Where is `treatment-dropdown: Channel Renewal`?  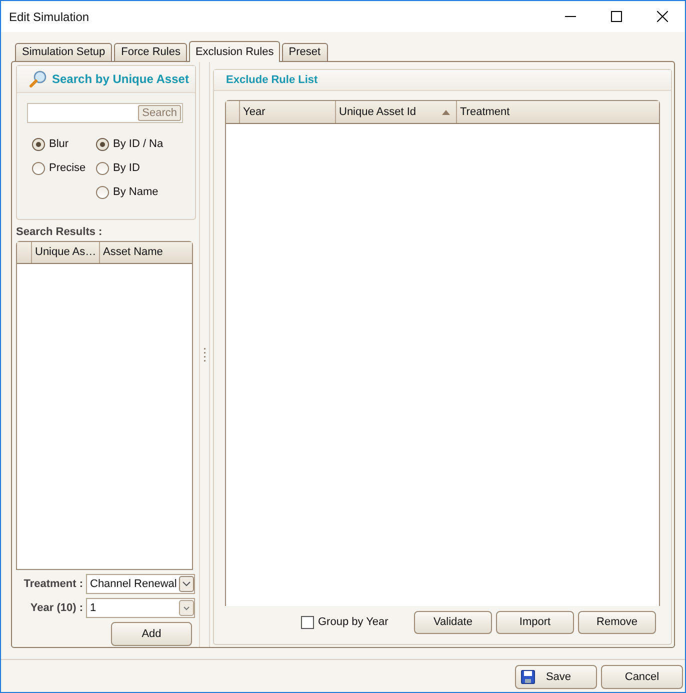
treatment-dropdown: Channel Renewal is located at coordinates (140, 584).